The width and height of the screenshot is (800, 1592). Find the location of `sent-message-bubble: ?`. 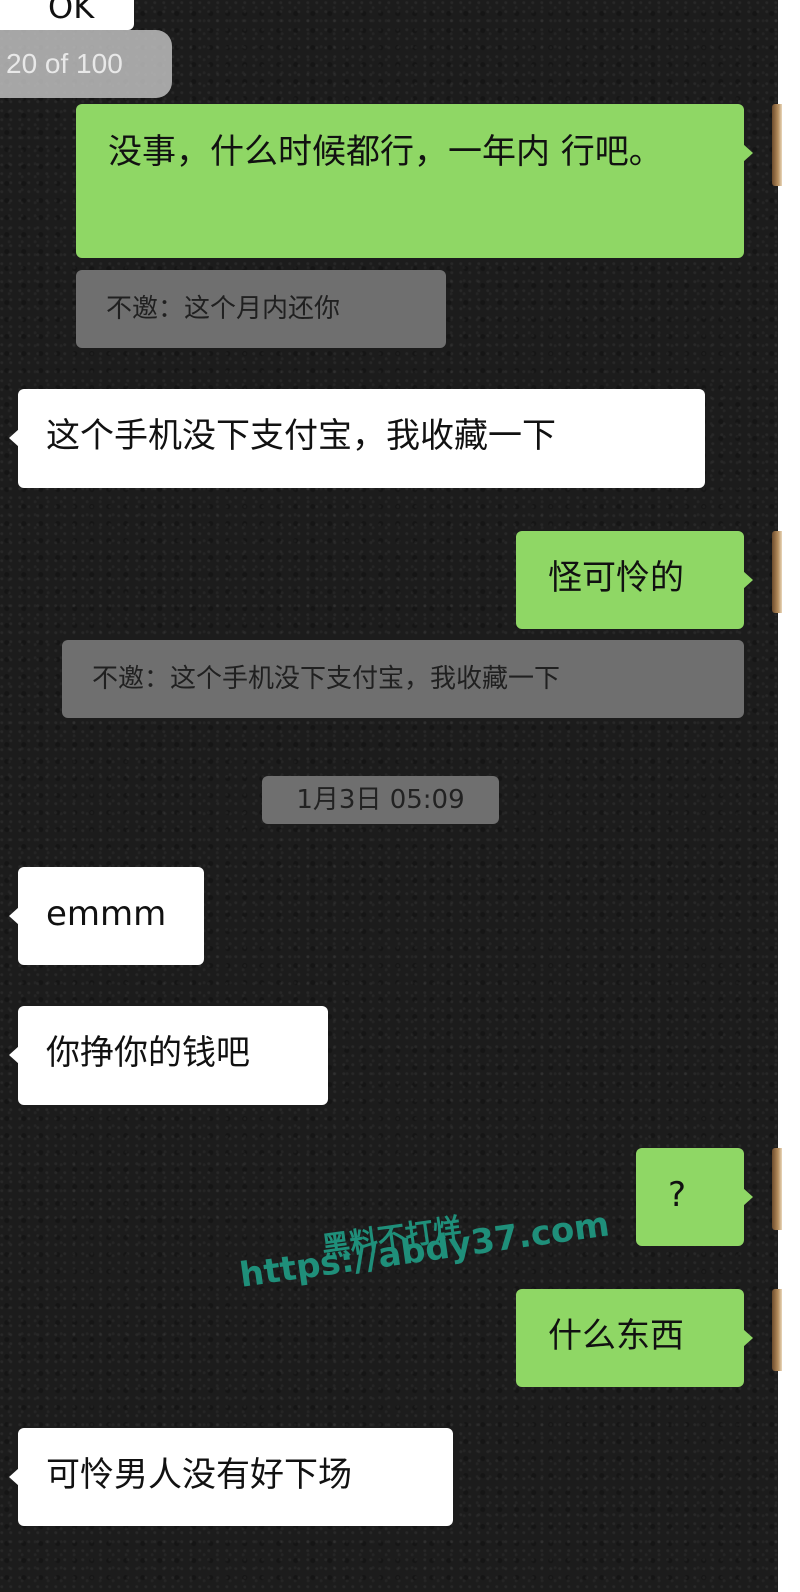

sent-message-bubble: ? is located at coordinates (694, 1197).